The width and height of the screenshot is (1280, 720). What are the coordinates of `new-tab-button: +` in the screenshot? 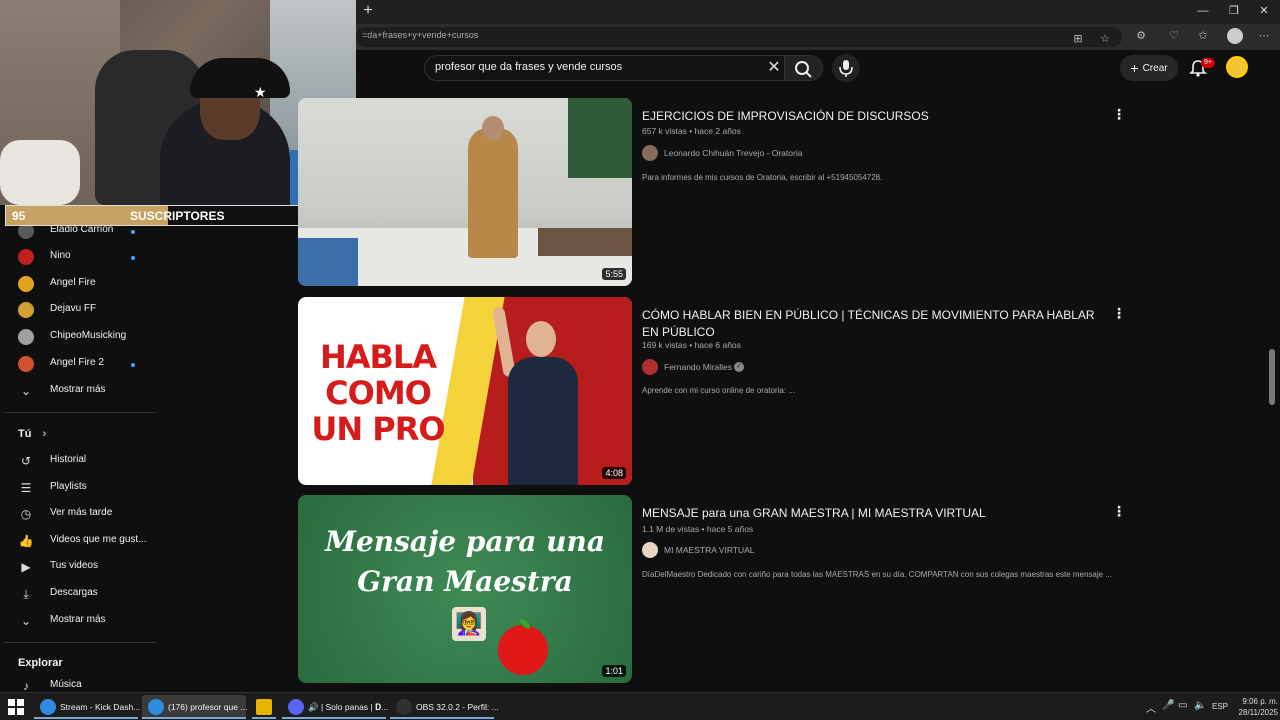 It's located at (368, 11).